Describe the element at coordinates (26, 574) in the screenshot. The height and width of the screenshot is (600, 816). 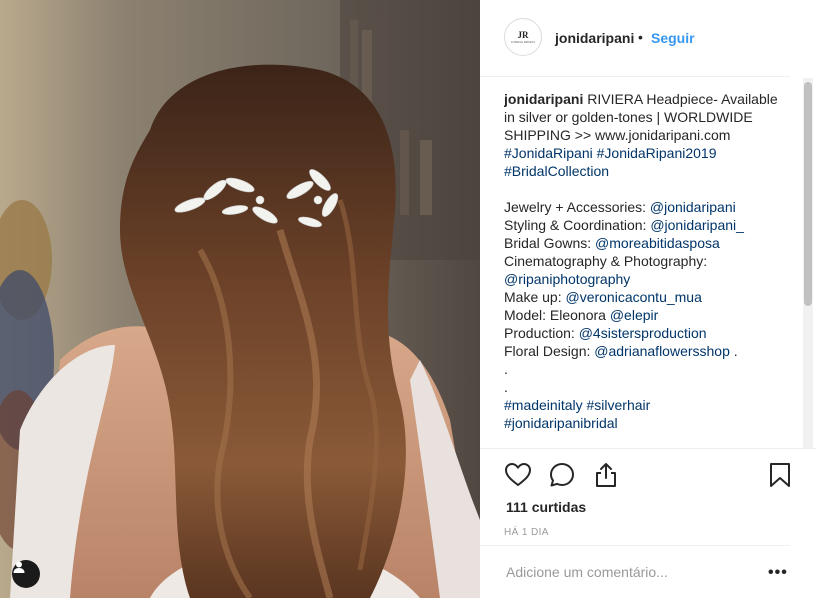
I see `user-tag-icon` at that location.